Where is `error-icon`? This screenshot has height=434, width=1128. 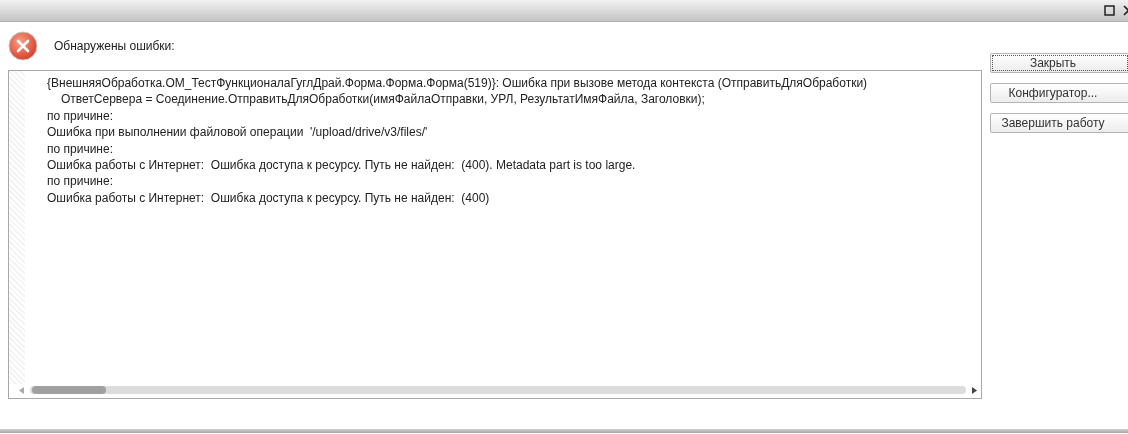
error-icon is located at coordinates (23, 46).